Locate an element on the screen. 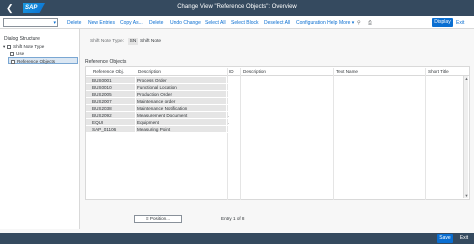  more-label: More is located at coordinates (345, 23).